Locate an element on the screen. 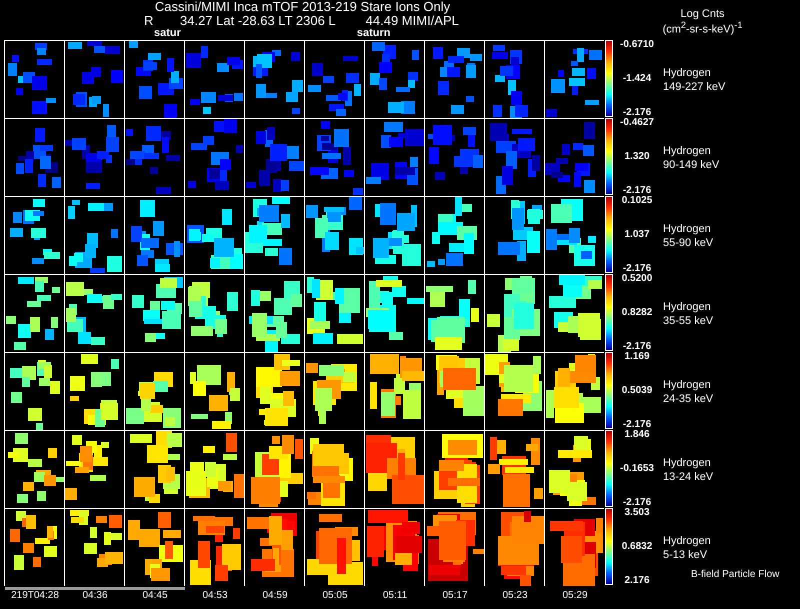  time-label: 05:05 is located at coordinates (335, 595).